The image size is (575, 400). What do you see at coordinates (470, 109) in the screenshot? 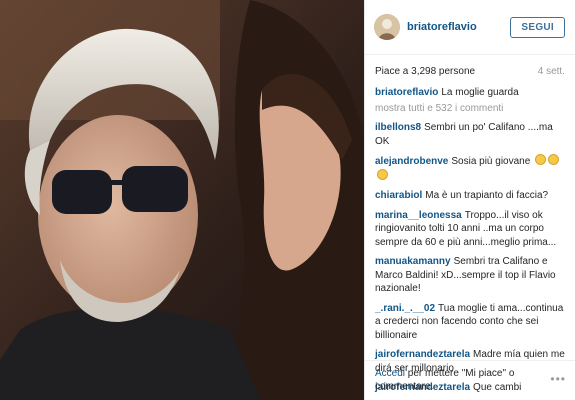
I see `view-all-comments-link: mostra tutti e 532 i commenti` at bounding box center [470, 109].